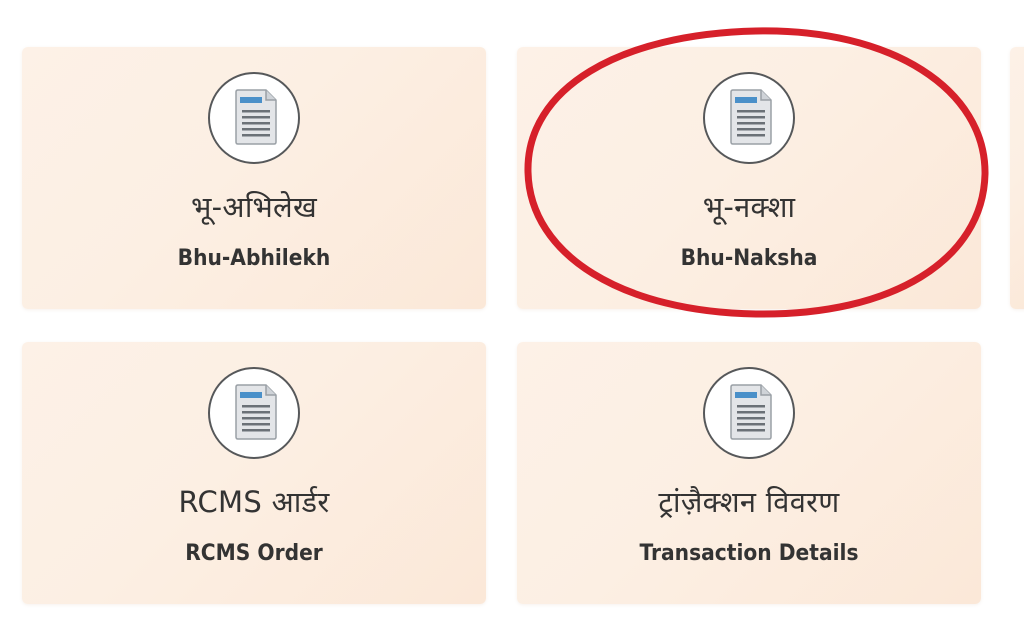  Describe the element at coordinates (749, 553) in the screenshot. I see `tile-title-english: Transaction Details` at that location.